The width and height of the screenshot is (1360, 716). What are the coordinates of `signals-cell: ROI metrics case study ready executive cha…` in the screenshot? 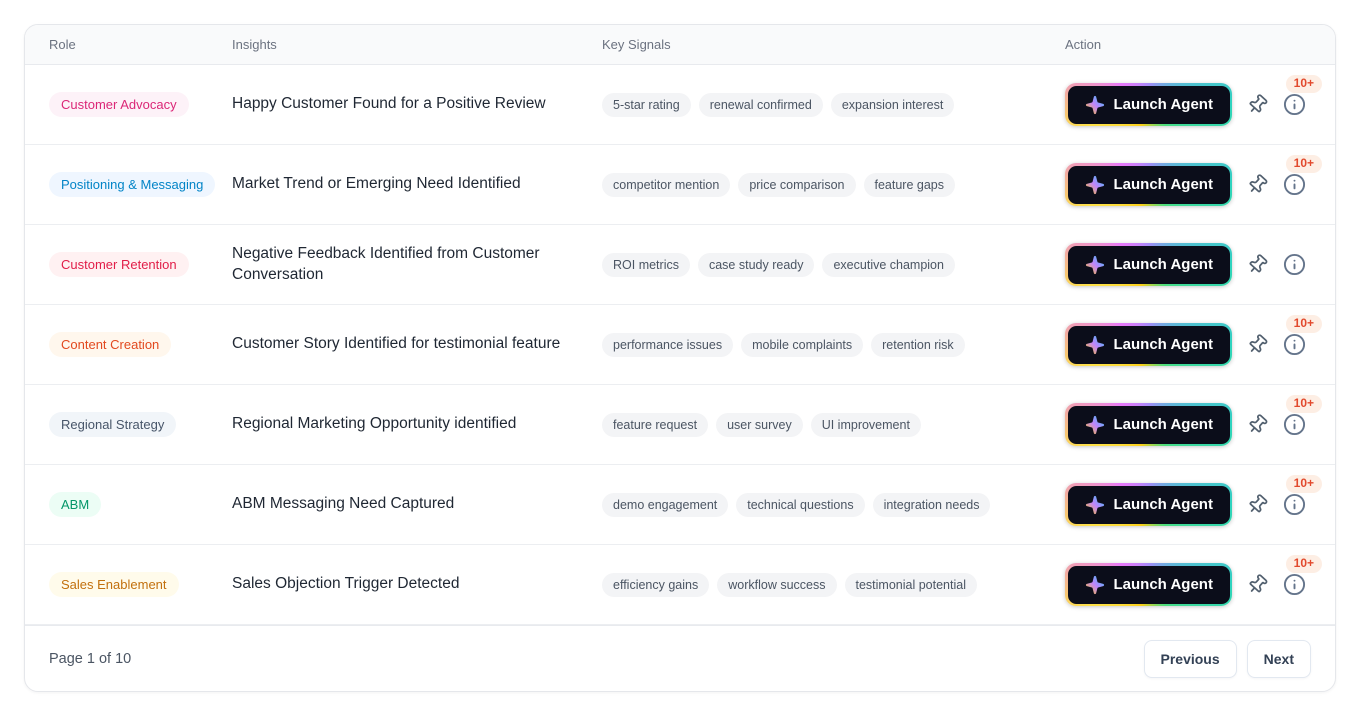 It's located at (833, 264).